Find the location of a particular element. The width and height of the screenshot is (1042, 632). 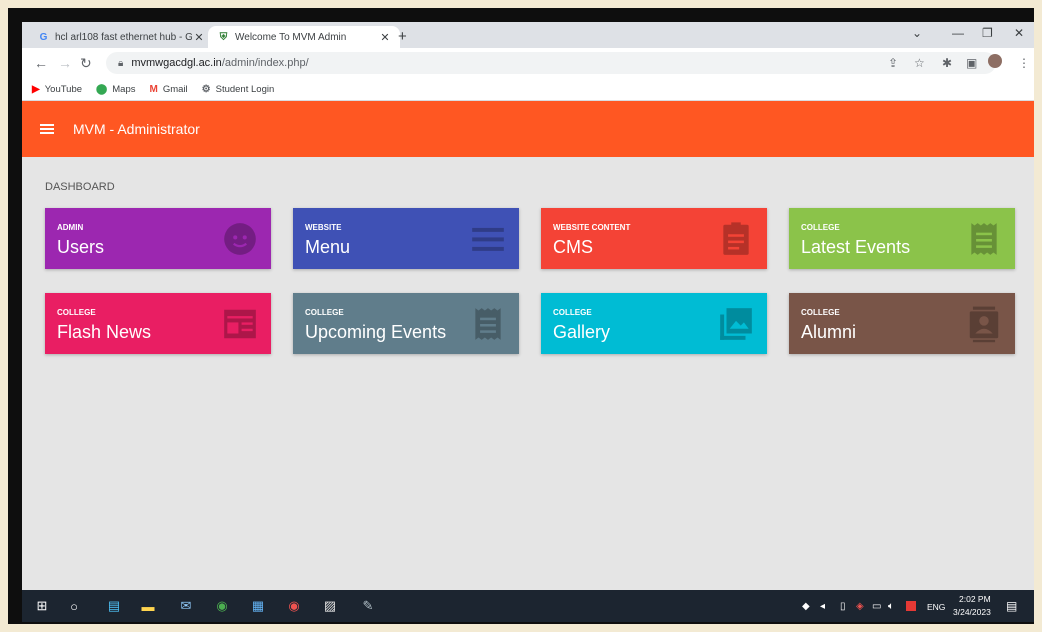

hamburger-menu-icon is located at coordinates (47, 129).